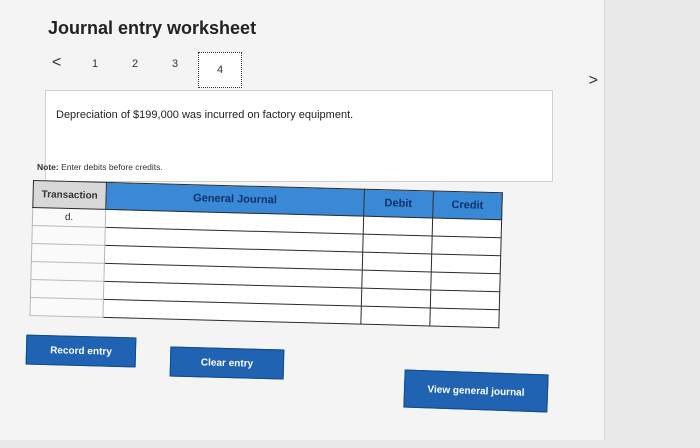 Image resolution: width=700 pixels, height=448 pixels. What do you see at coordinates (69, 195) in the screenshot?
I see `header-transaction: Transaction` at bounding box center [69, 195].